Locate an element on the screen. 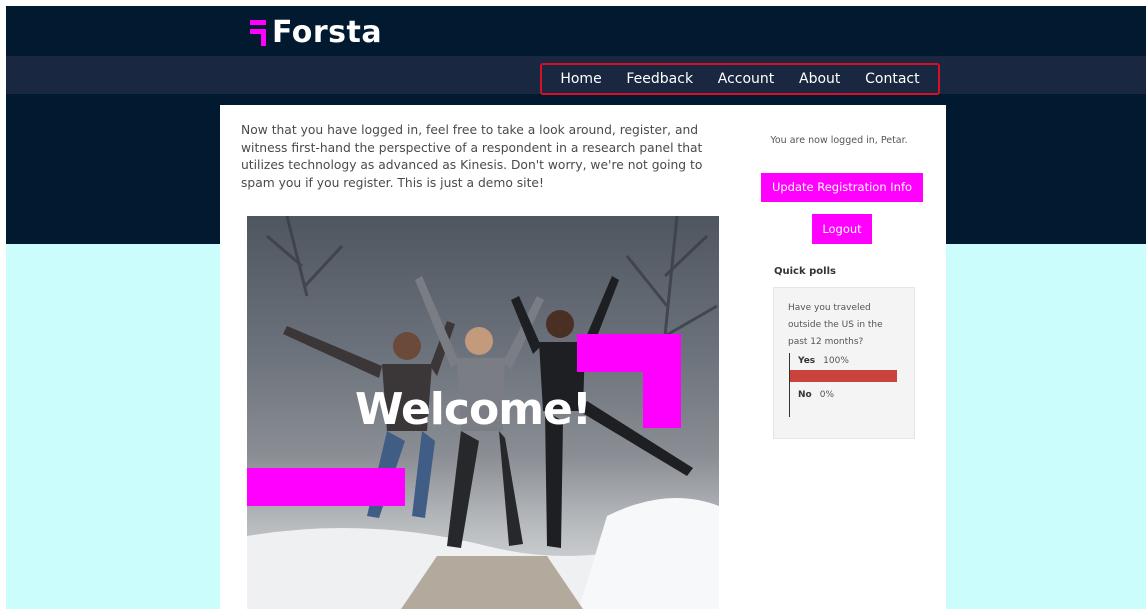 This screenshot has width=1146, height=609. logo-text: Forsta is located at coordinates (327, 32).